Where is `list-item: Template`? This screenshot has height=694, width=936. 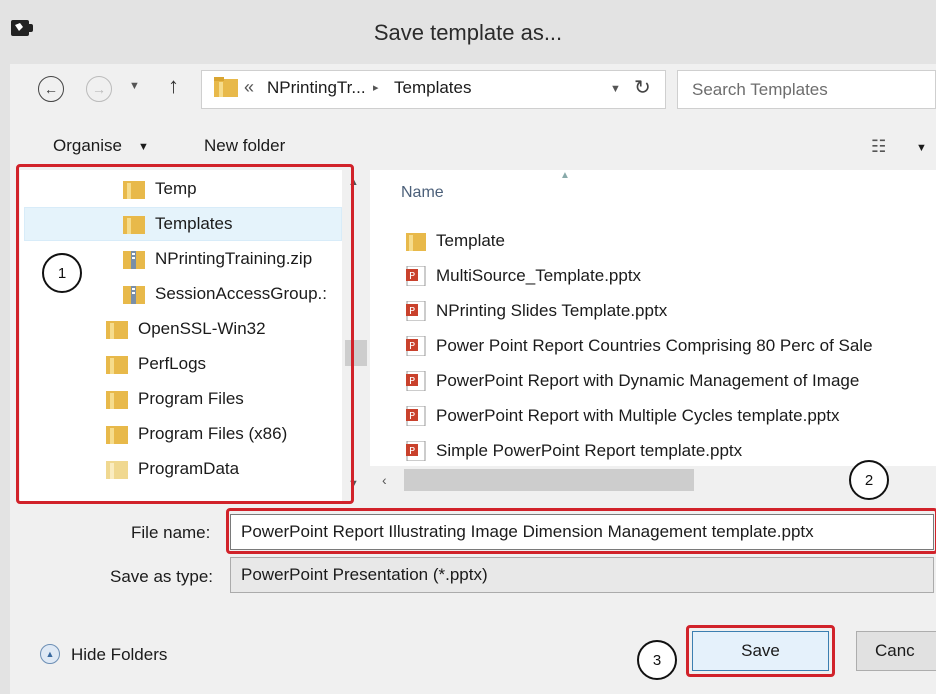
list-item: Template is located at coordinates (455, 241).